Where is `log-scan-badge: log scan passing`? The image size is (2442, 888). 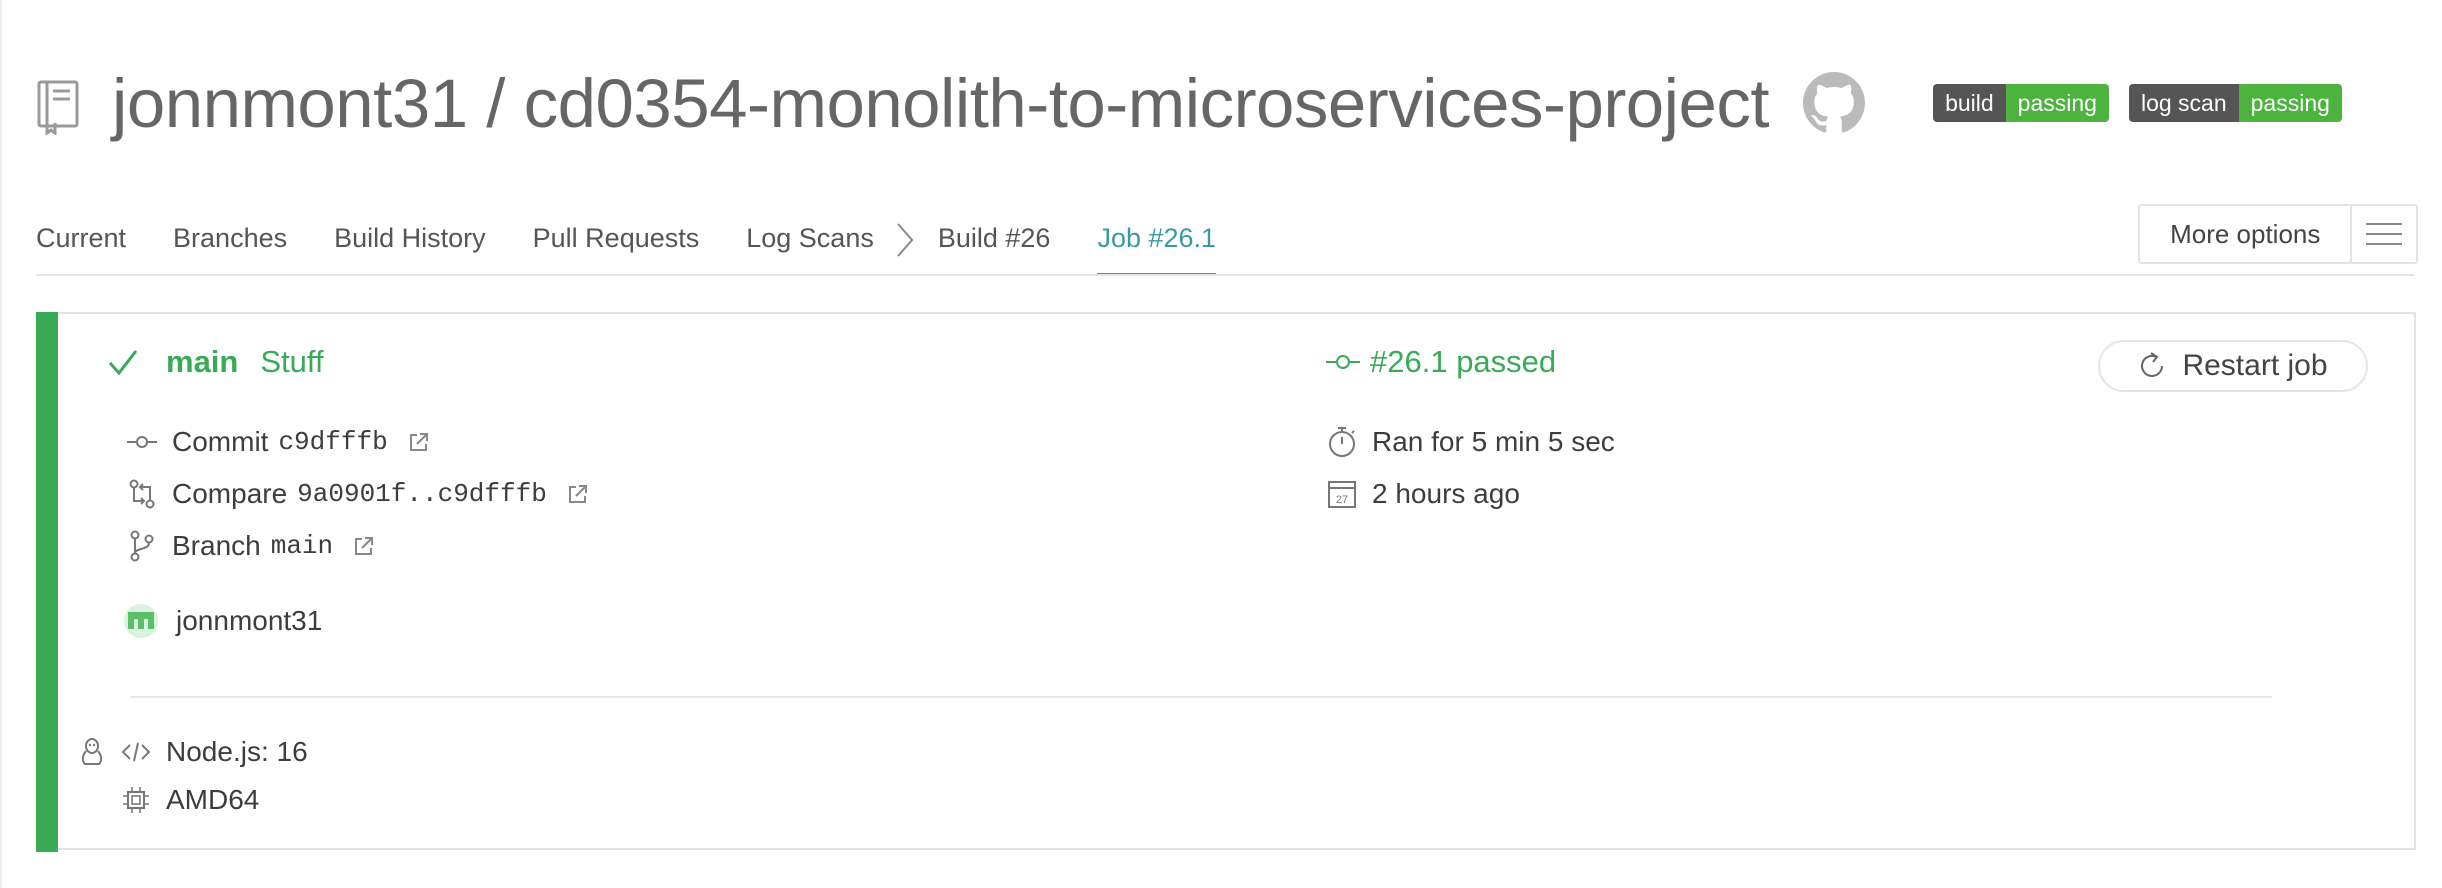 log-scan-badge: log scan passing is located at coordinates (2235, 103).